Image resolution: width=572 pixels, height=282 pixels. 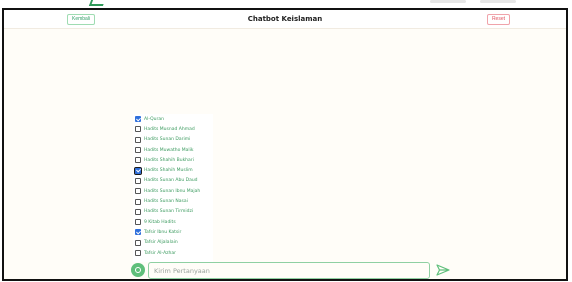 I want to click on source-label: Hadits Muwatho Malik, so click(x=169, y=150).